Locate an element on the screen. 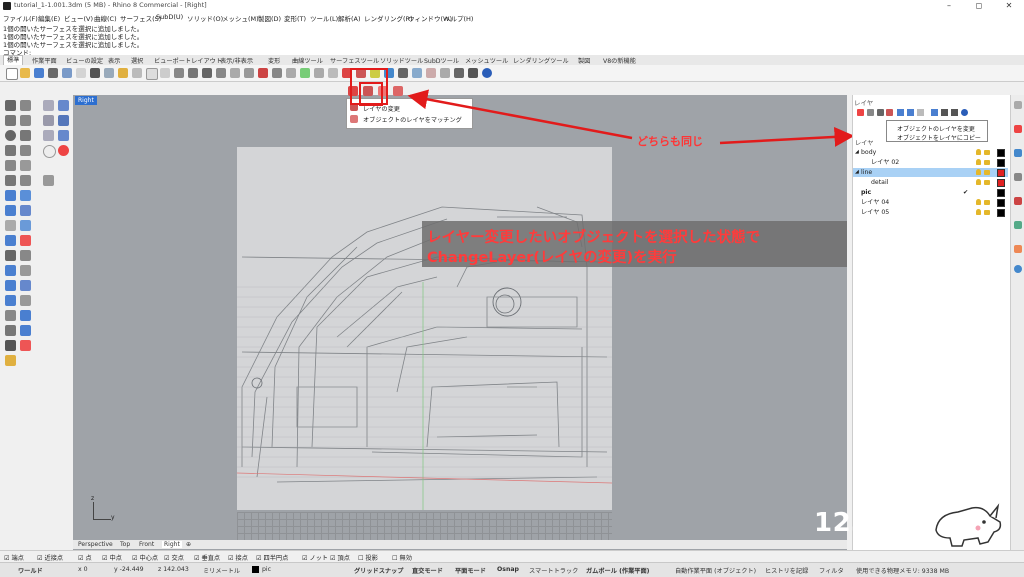  layer-name: レイヤ 04 is located at coordinates (875, 202).